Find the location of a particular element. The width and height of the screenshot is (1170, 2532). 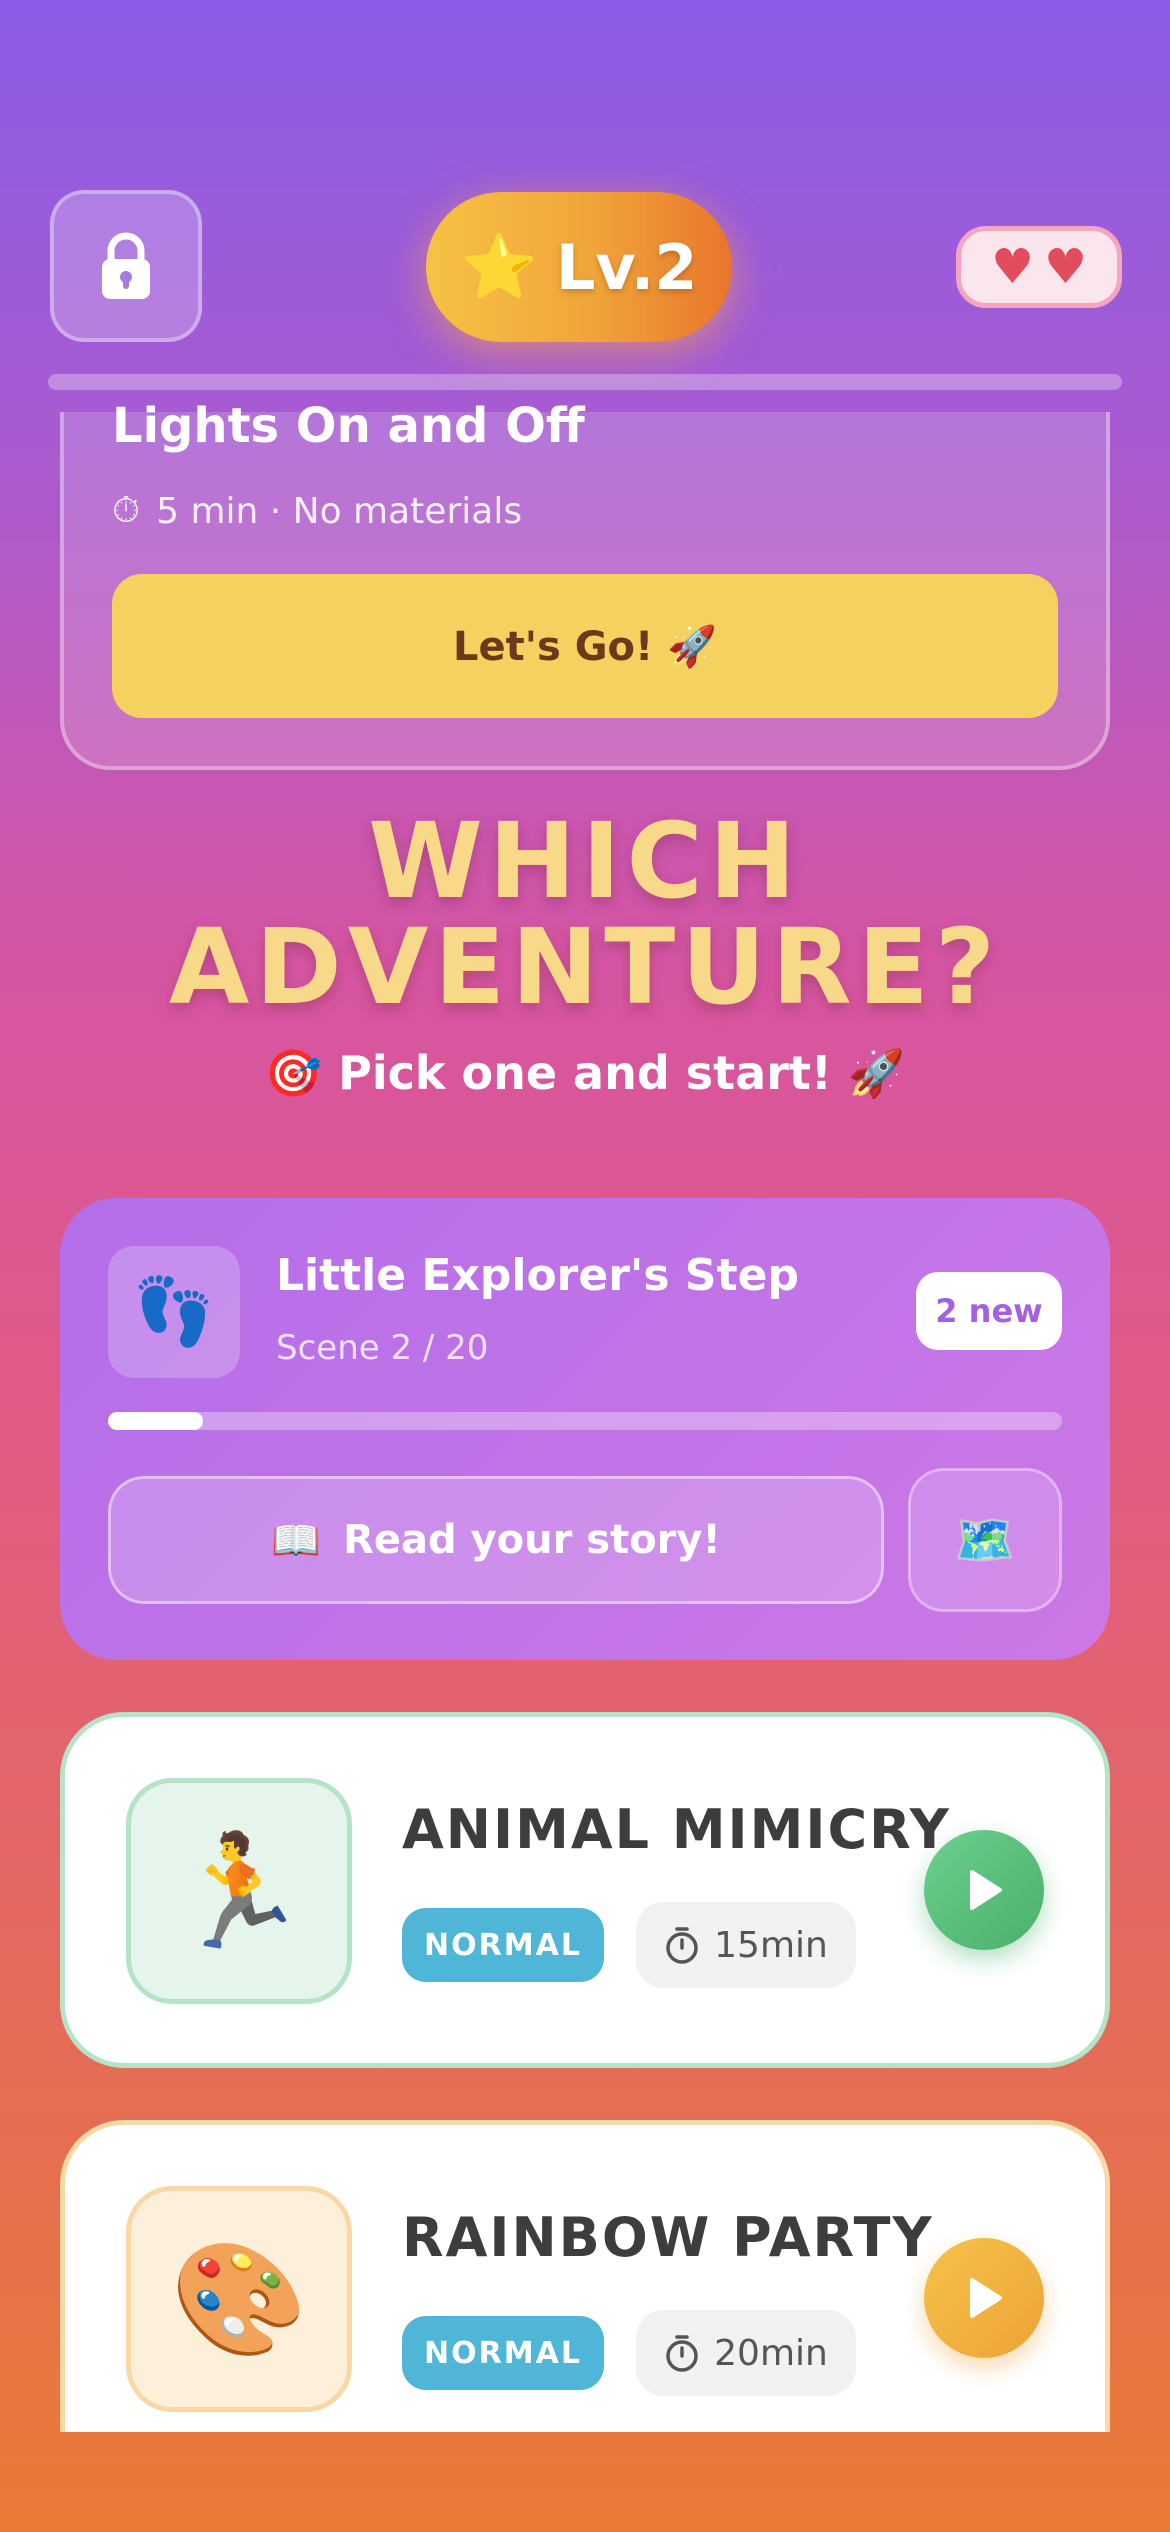

map-icon: 🗺️ is located at coordinates (985, 1539).